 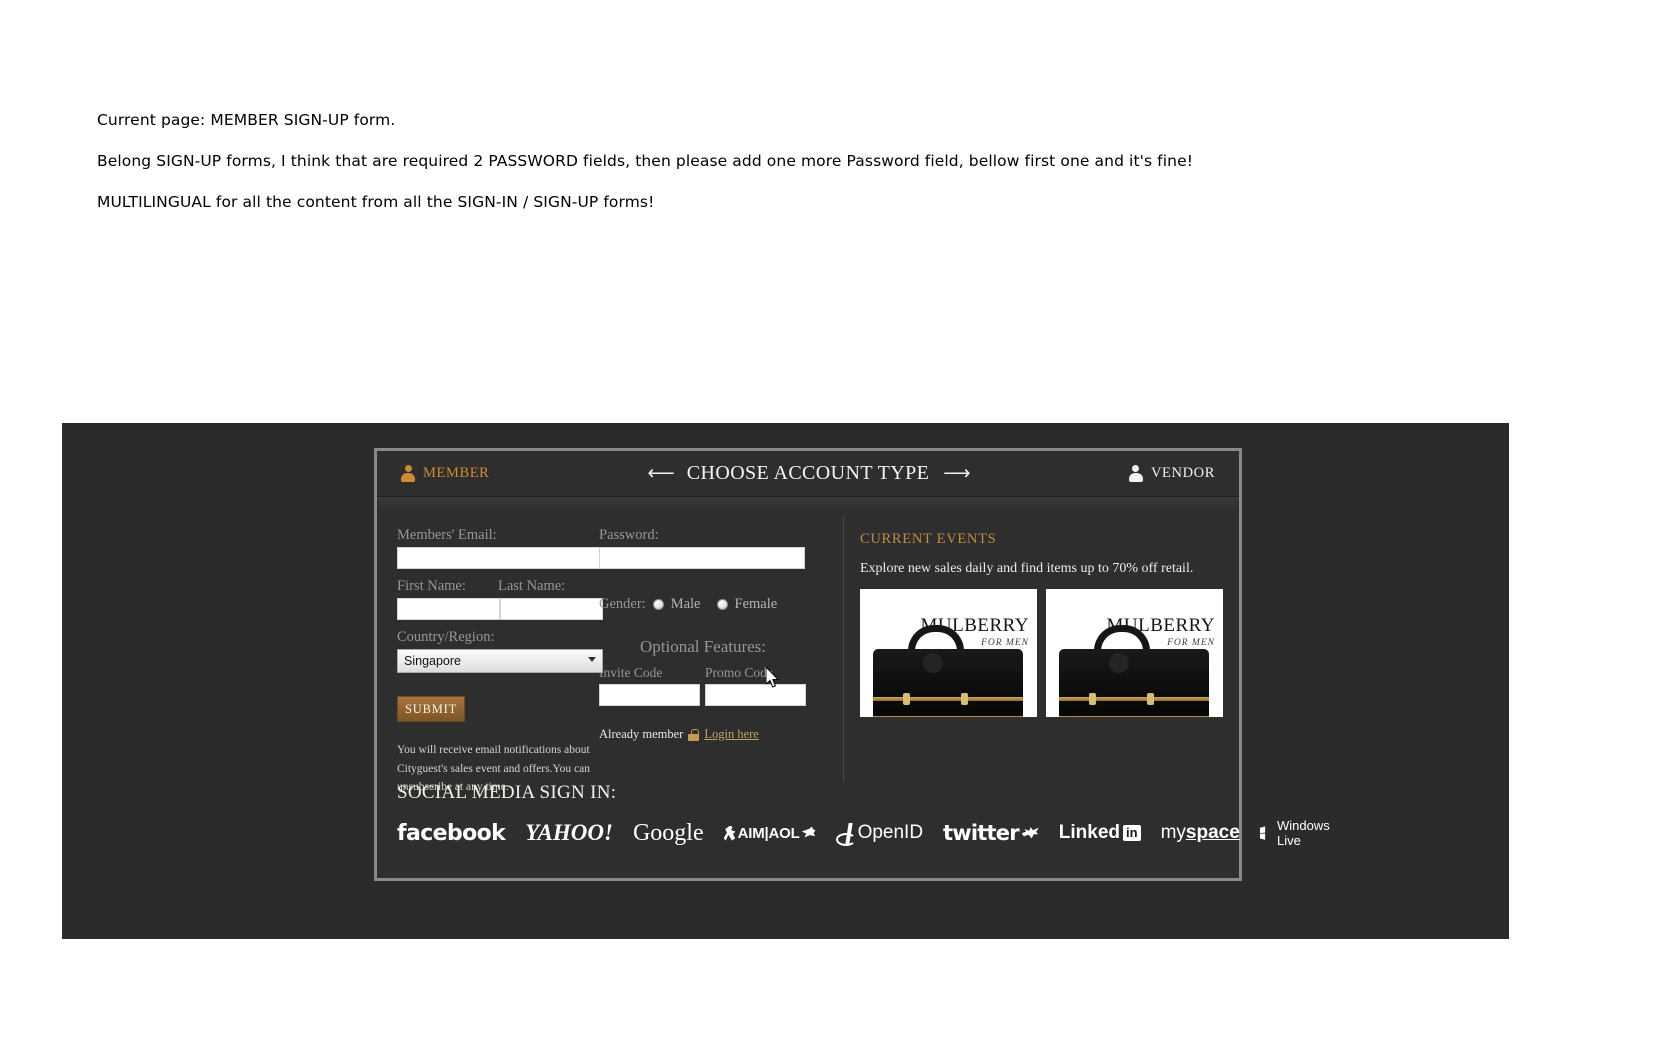 I want to click on invite-code-input, so click(x=649, y=695).